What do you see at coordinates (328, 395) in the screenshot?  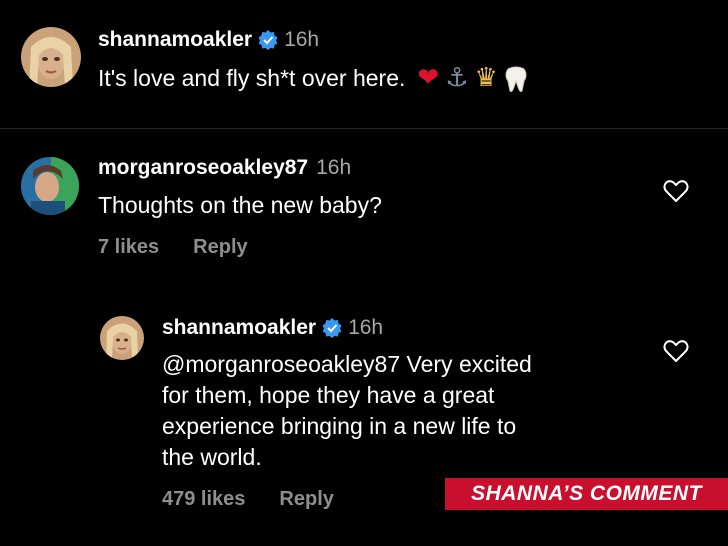 I see `reply1-text-line: for them, hope they have a great` at bounding box center [328, 395].